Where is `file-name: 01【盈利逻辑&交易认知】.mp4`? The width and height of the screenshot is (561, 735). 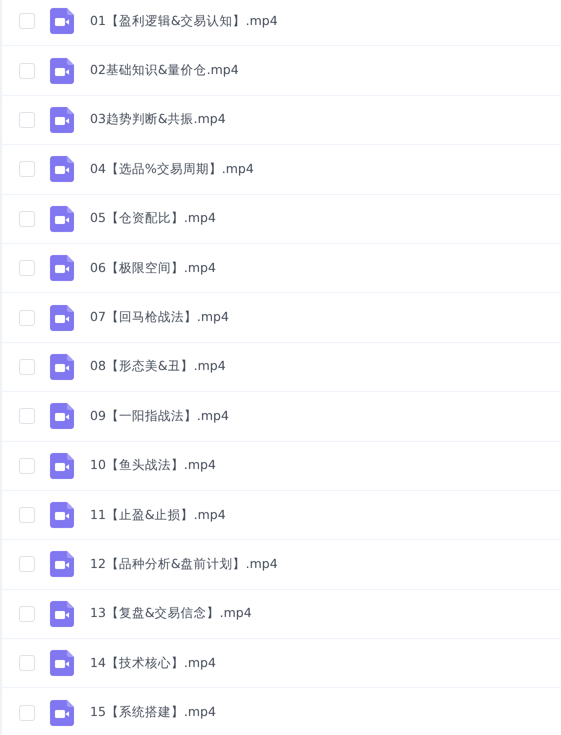 file-name: 01【盈利逻辑&交易认知】.mp4 is located at coordinates (184, 21).